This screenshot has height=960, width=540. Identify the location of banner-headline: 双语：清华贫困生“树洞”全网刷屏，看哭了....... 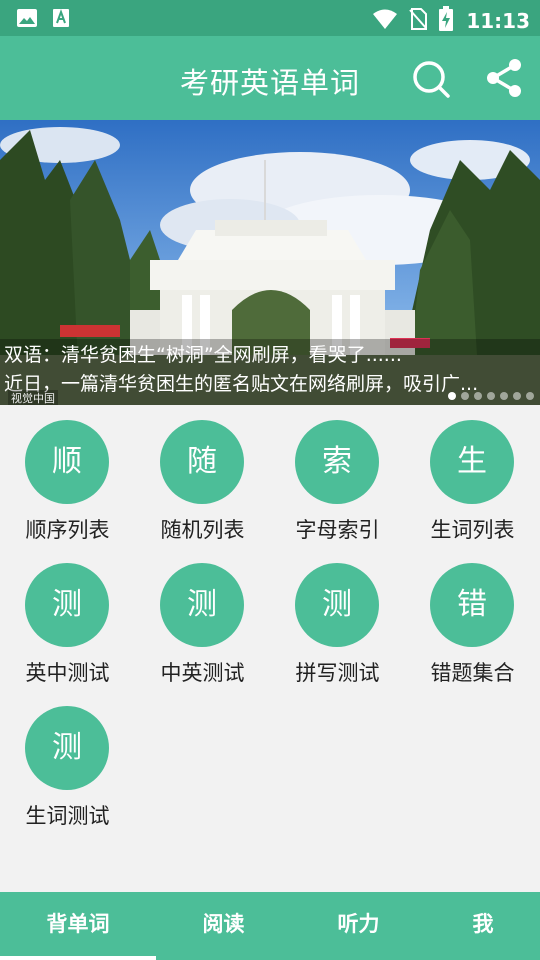
(203, 355).